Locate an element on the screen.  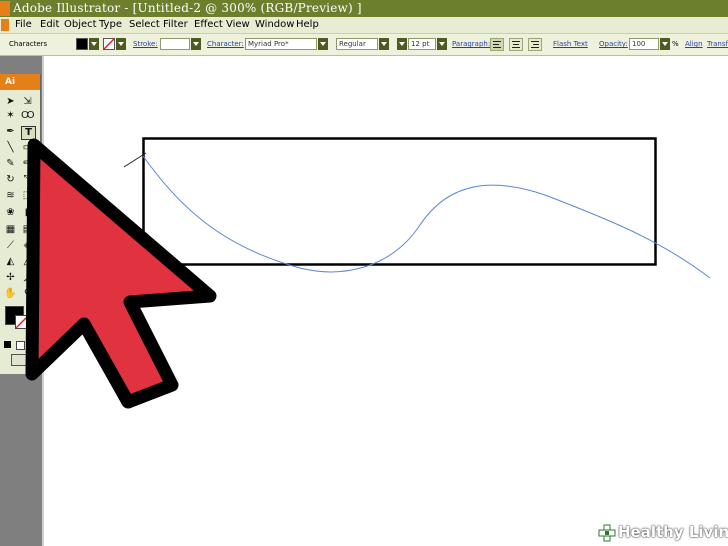
pointer-arrow-icon is located at coordinates (121, 273).